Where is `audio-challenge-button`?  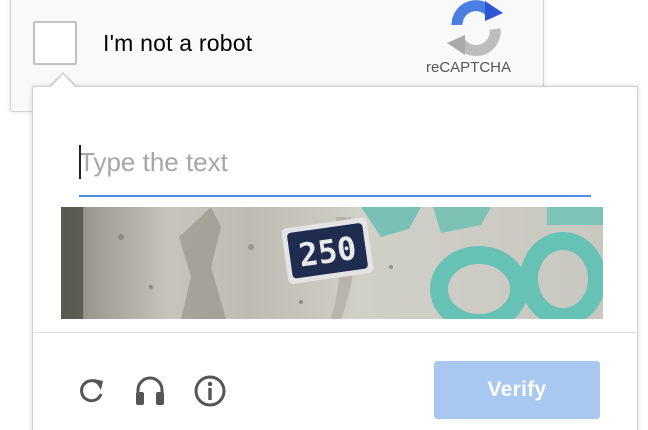 audio-challenge-button is located at coordinates (150, 391).